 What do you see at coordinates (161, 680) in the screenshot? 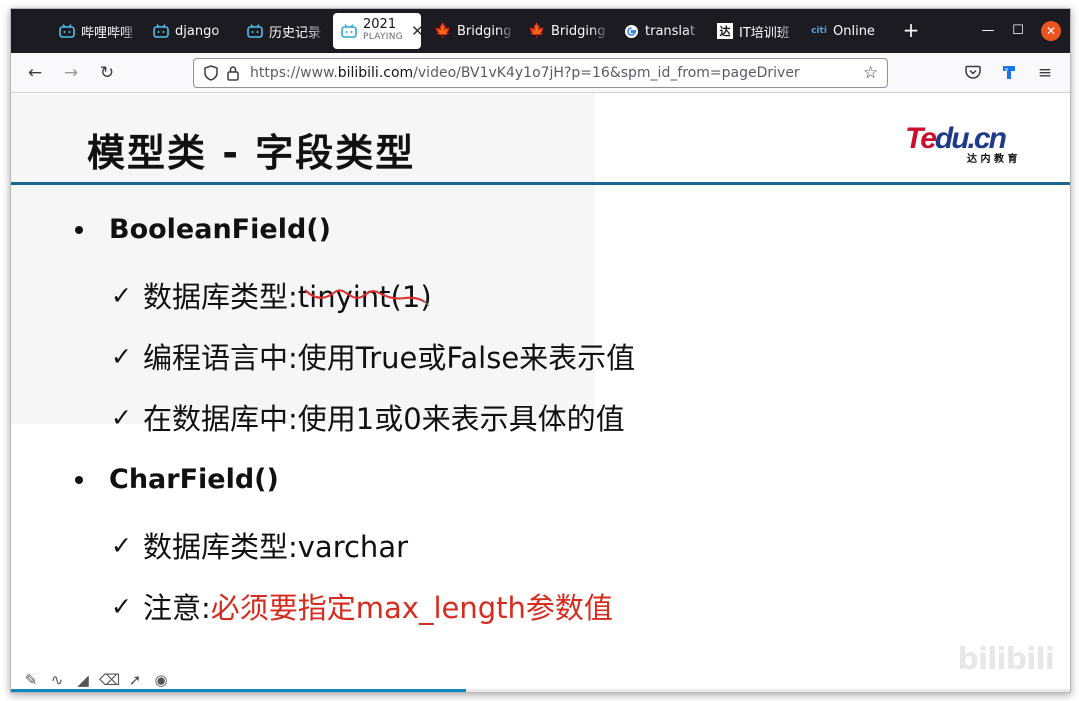
I see `record-icon: ◉` at bounding box center [161, 680].